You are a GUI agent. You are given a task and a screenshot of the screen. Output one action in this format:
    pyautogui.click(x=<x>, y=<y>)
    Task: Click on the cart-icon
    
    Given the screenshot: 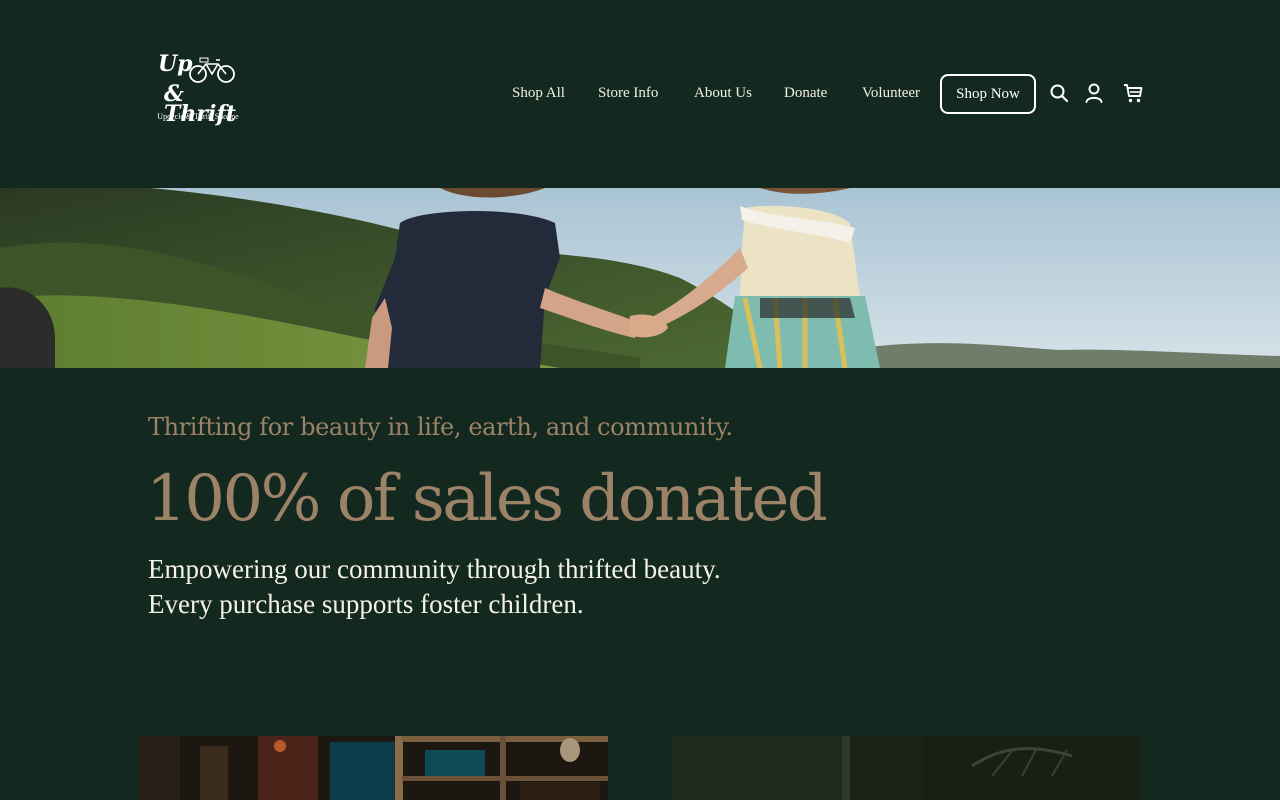 What is the action you would take?
    pyautogui.click(x=1133, y=93)
    